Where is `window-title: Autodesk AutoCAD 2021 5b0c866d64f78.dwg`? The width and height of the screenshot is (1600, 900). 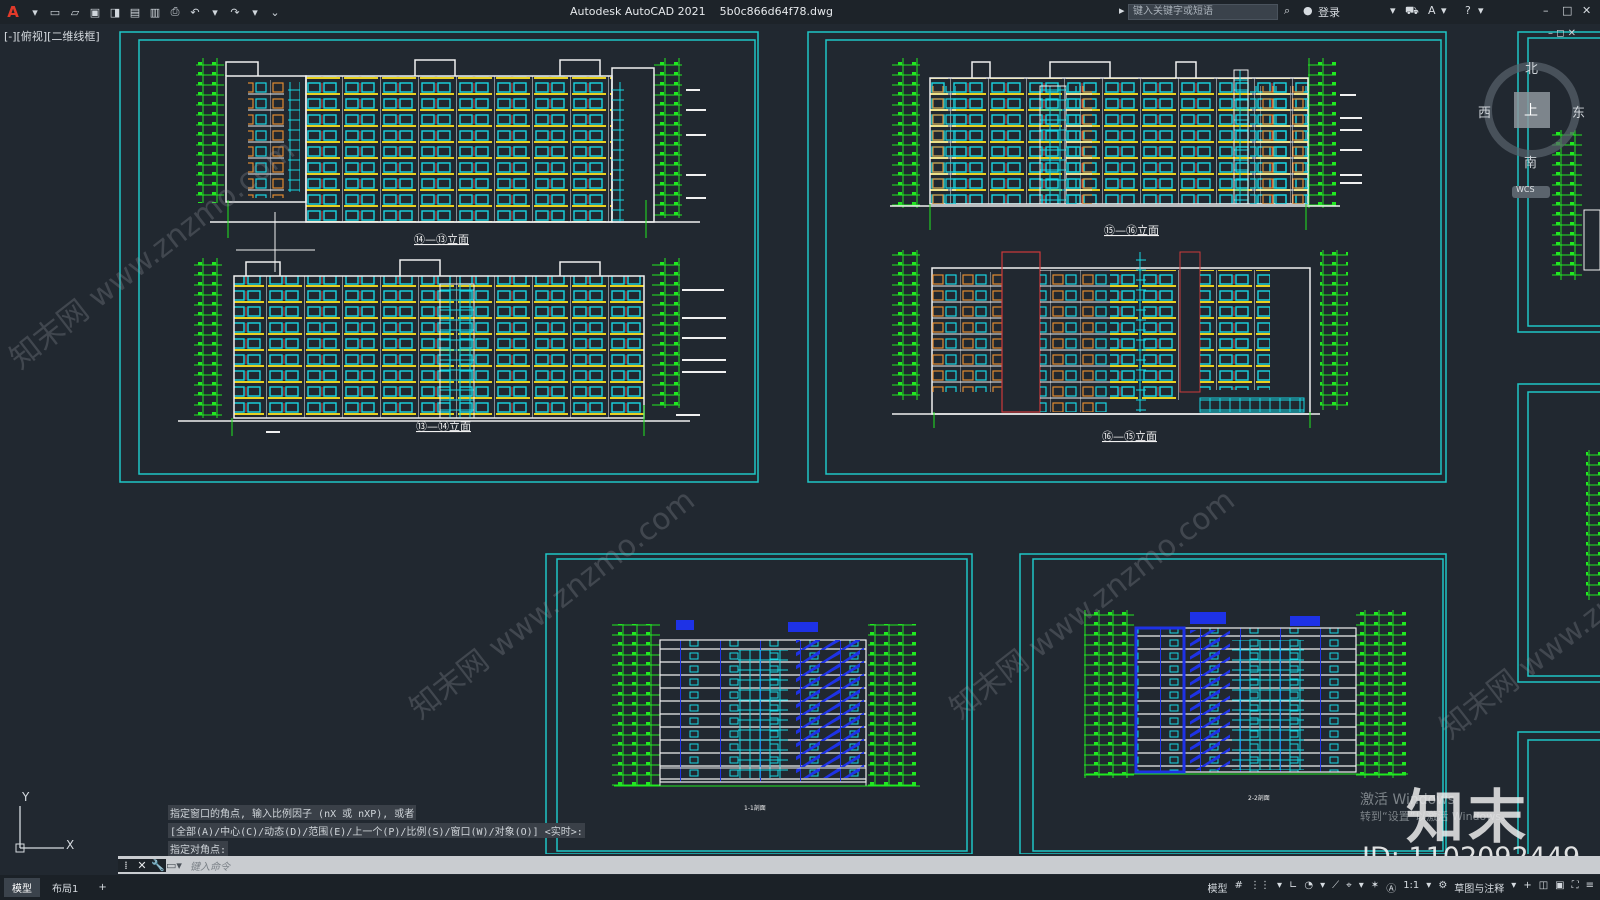
window-title: Autodesk AutoCAD 2021 5b0c866d64f78.dwg is located at coordinates (701, 11).